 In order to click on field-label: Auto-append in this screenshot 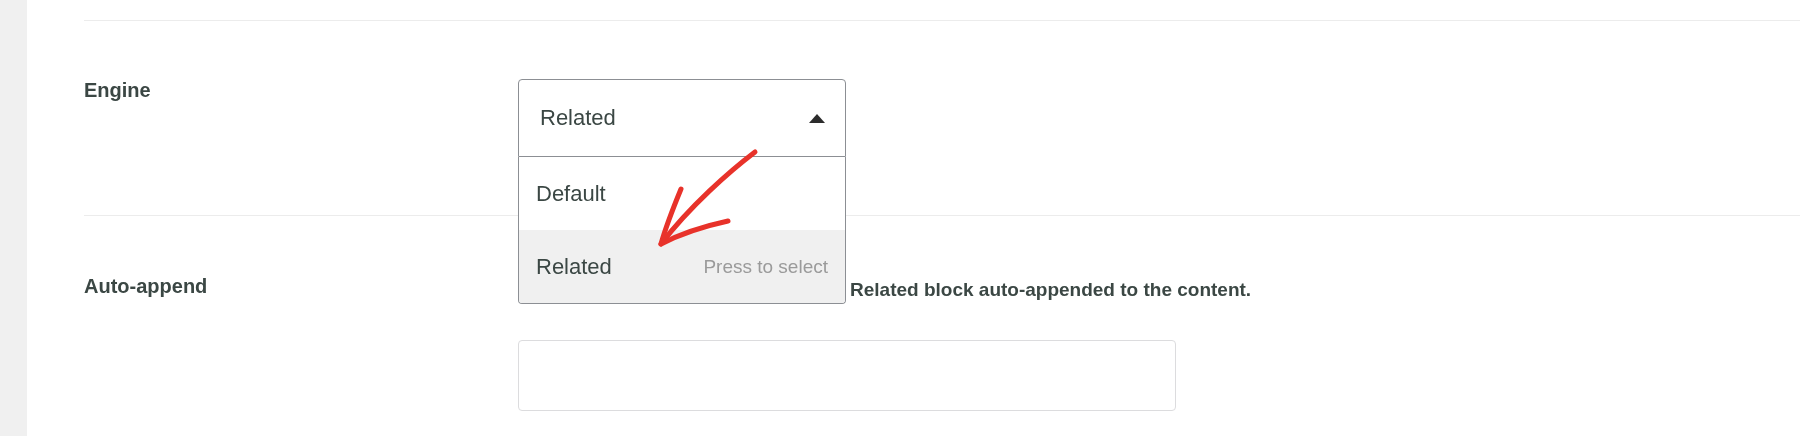, I will do `click(146, 286)`.